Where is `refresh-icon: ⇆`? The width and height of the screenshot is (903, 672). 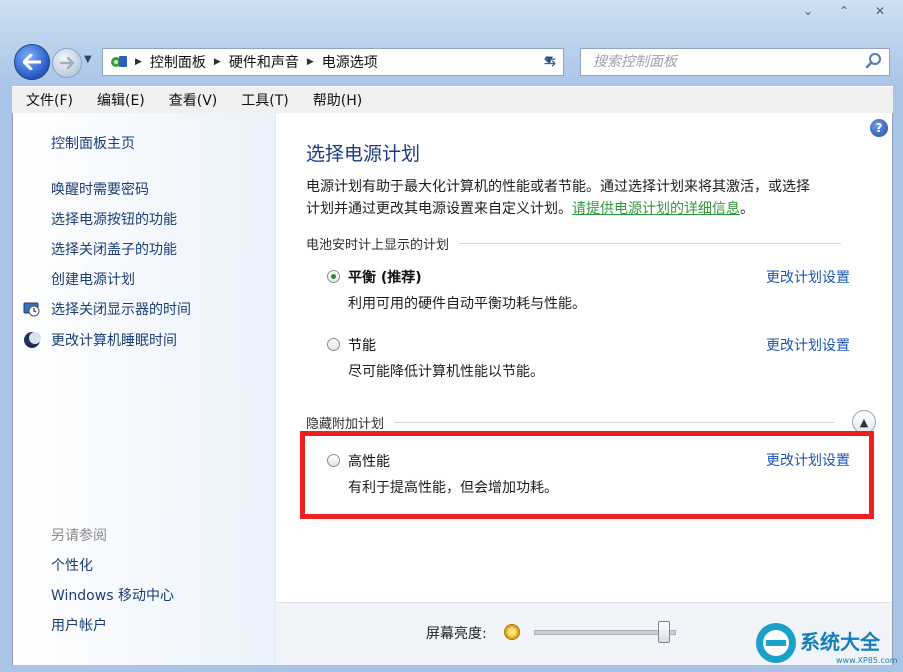 refresh-icon: ⇆ is located at coordinates (550, 61).